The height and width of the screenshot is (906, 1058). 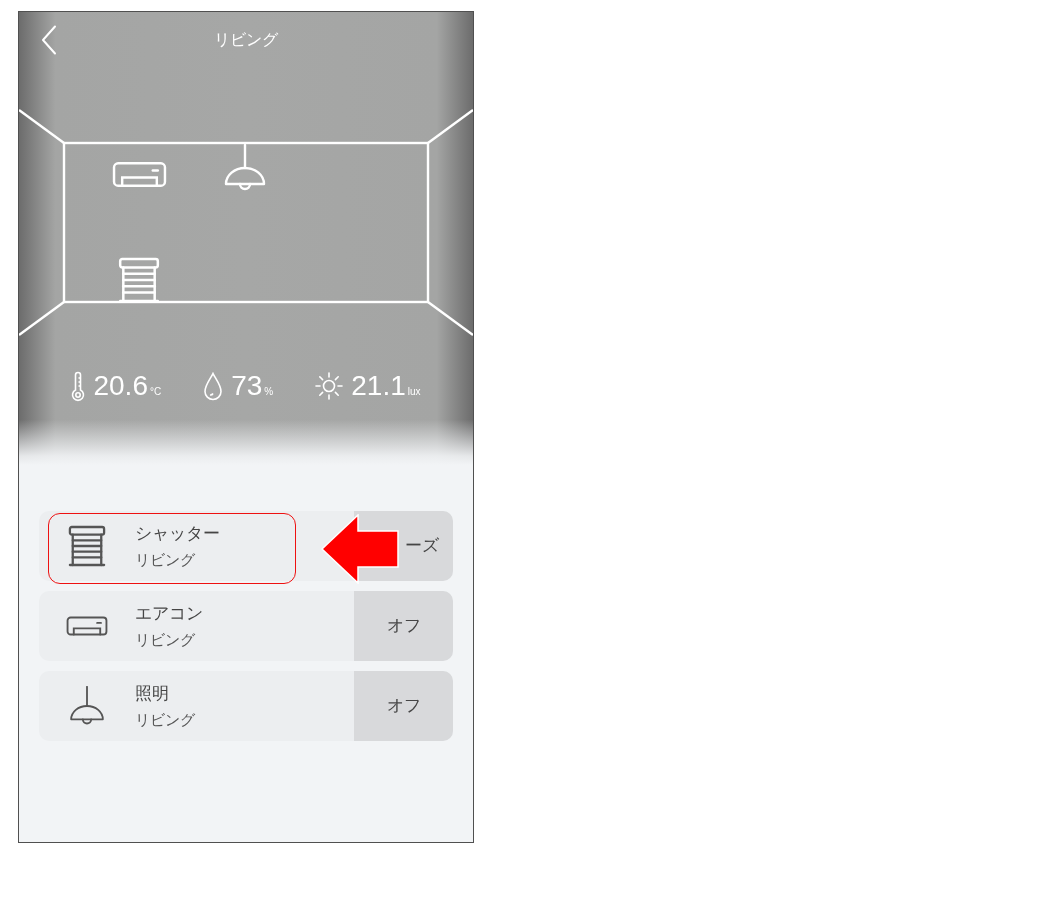 What do you see at coordinates (269, 392) in the screenshot?
I see `sensor-unit: %` at bounding box center [269, 392].